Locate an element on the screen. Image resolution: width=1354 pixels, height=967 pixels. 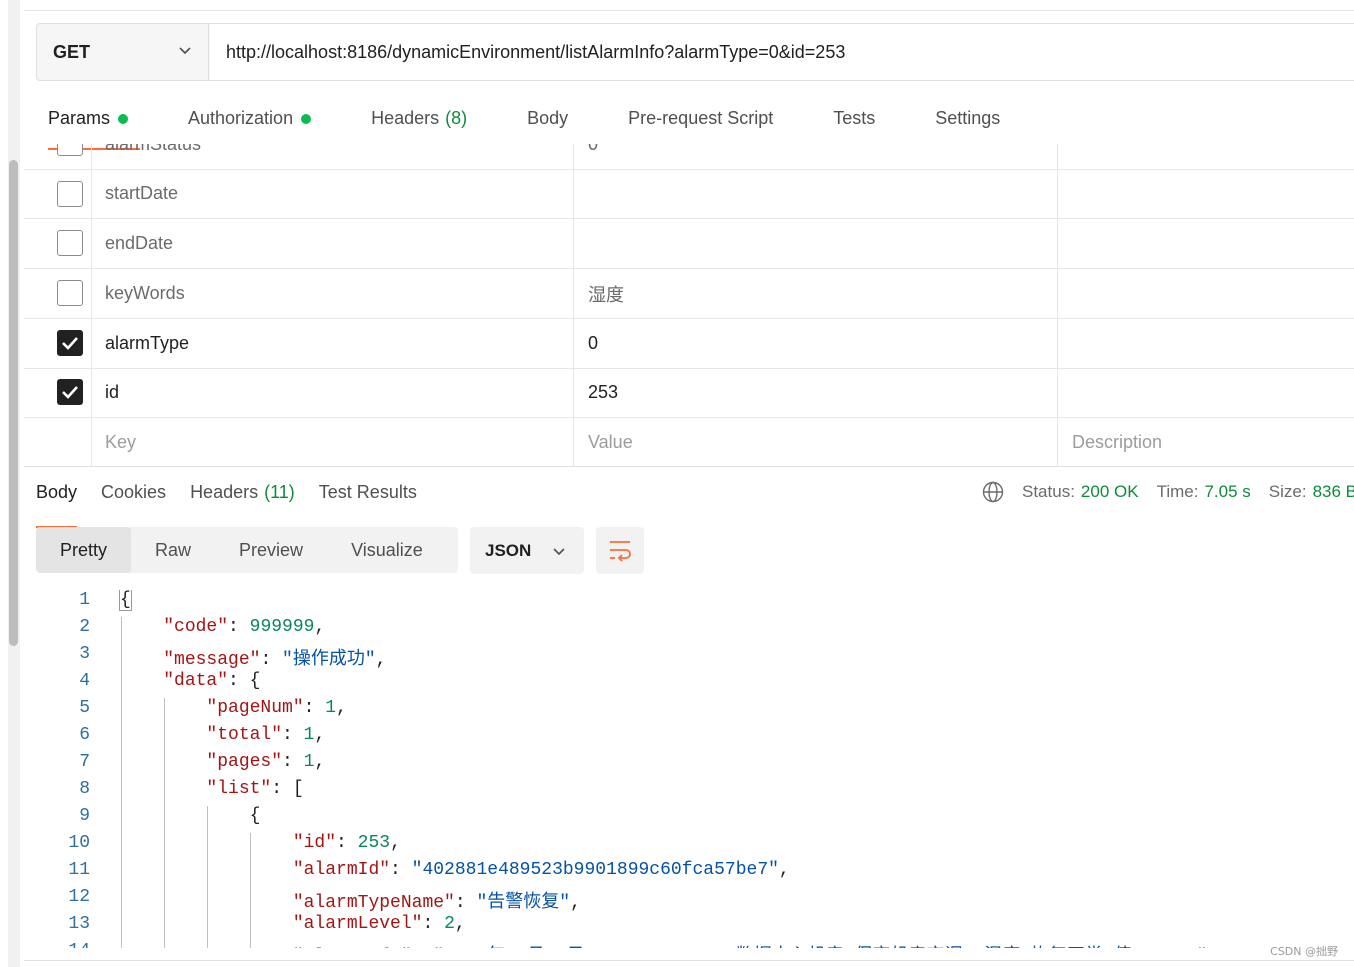
code-text: "data": { is located at coordinates (212, 681).